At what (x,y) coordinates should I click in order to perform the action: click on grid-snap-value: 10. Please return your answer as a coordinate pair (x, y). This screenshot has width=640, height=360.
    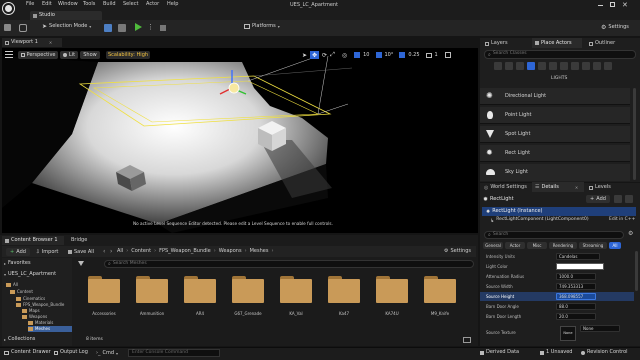
    Looking at the image, I should click on (366, 55).